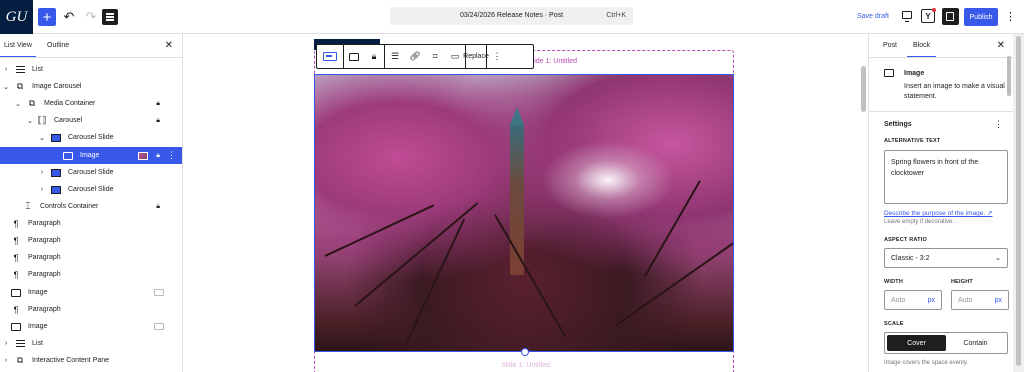 The width and height of the screenshot is (1024, 372). Describe the element at coordinates (1010, 16) in the screenshot. I see `options-kebab-icon: ⋮` at that location.